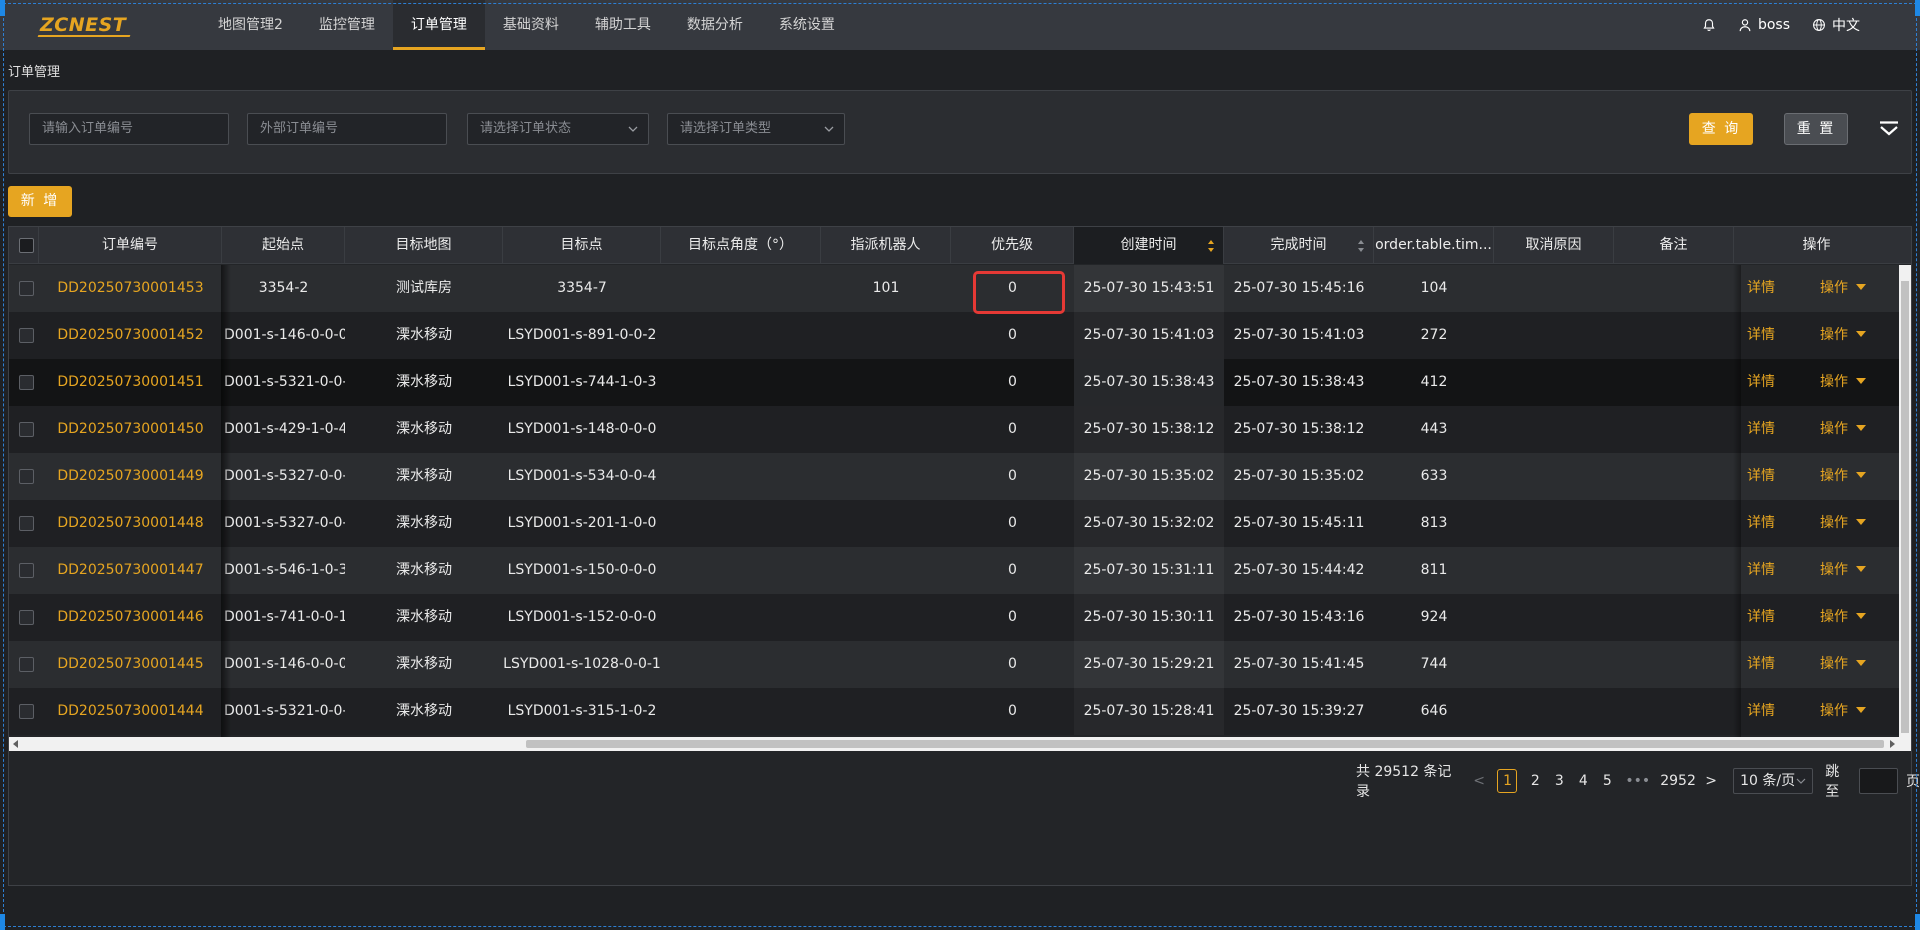  What do you see at coordinates (1535, 781) in the screenshot?
I see `page-2: 2` at bounding box center [1535, 781].